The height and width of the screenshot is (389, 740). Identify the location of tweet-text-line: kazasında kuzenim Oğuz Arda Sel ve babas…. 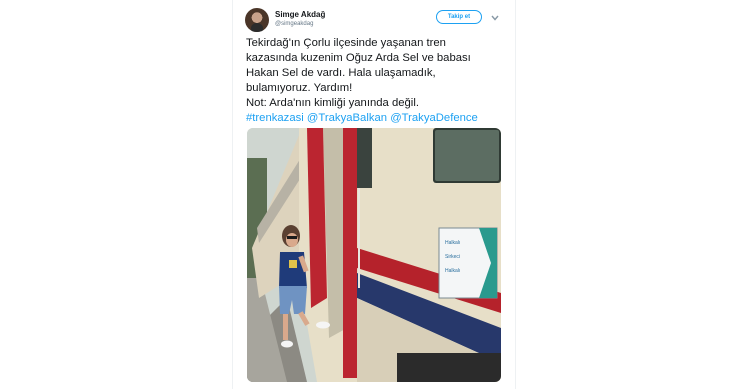
(358, 58).